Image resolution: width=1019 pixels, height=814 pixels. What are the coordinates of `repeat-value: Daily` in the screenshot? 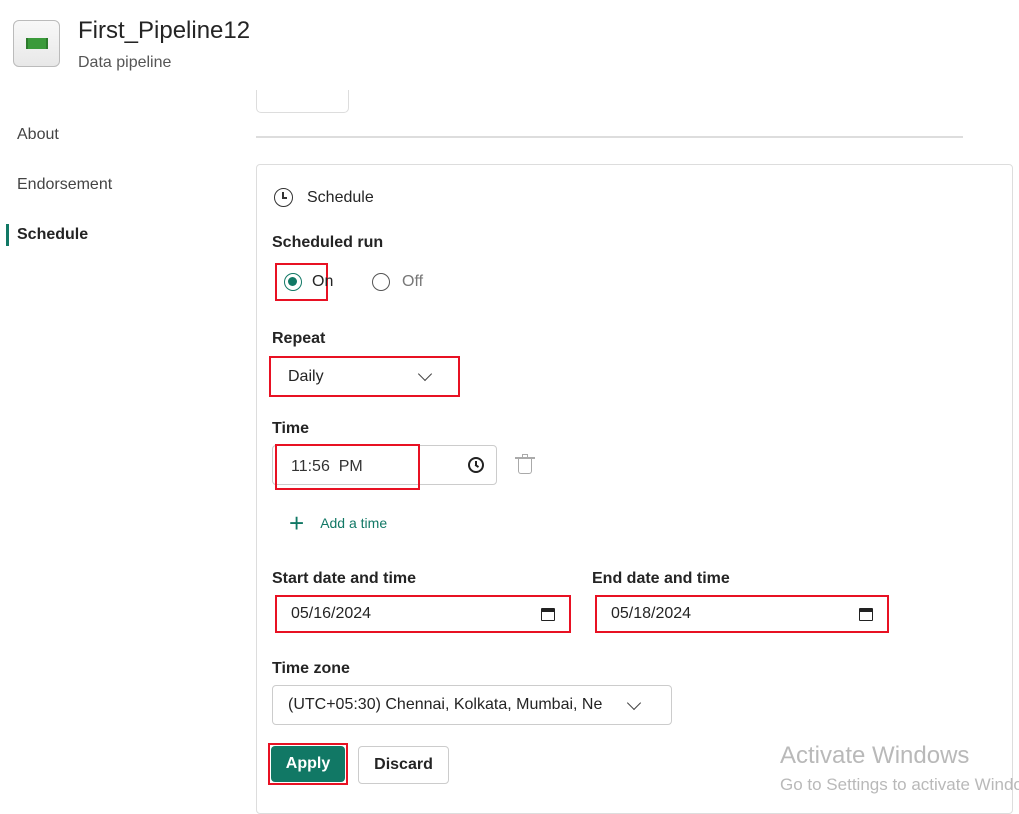 It's located at (306, 376).